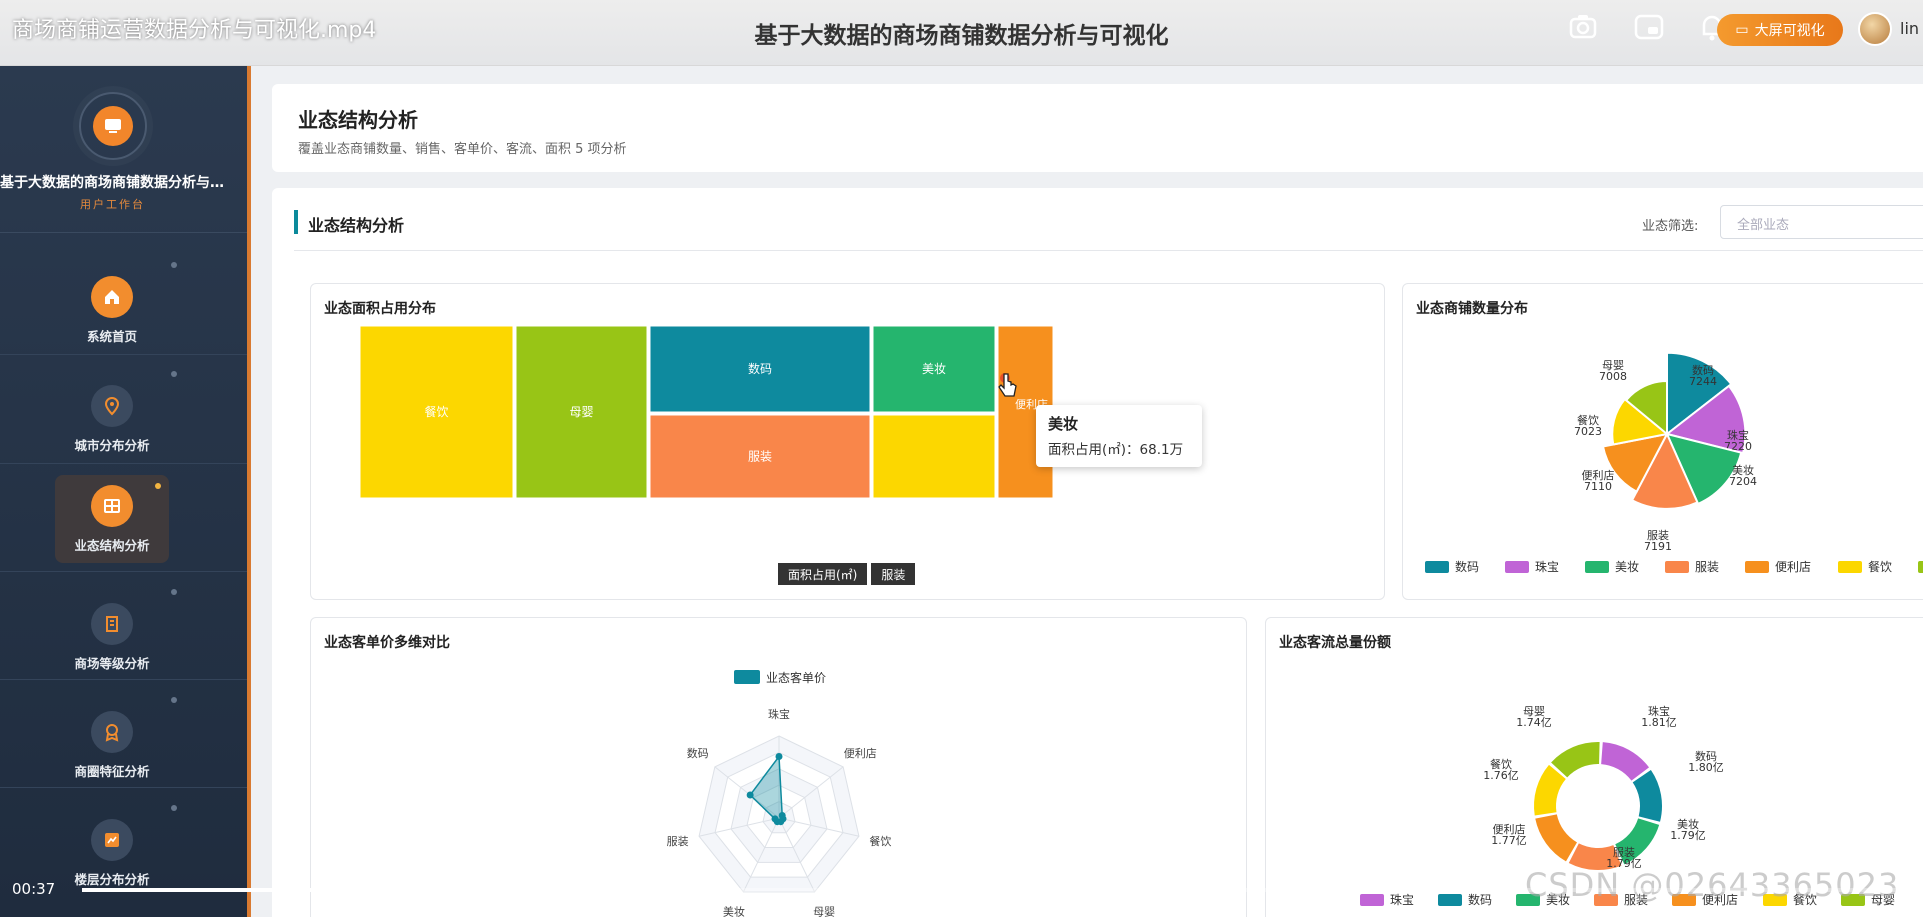 The height and width of the screenshot is (917, 1923). I want to click on sidebar-item-label: 系统首页, so click(111, 336).